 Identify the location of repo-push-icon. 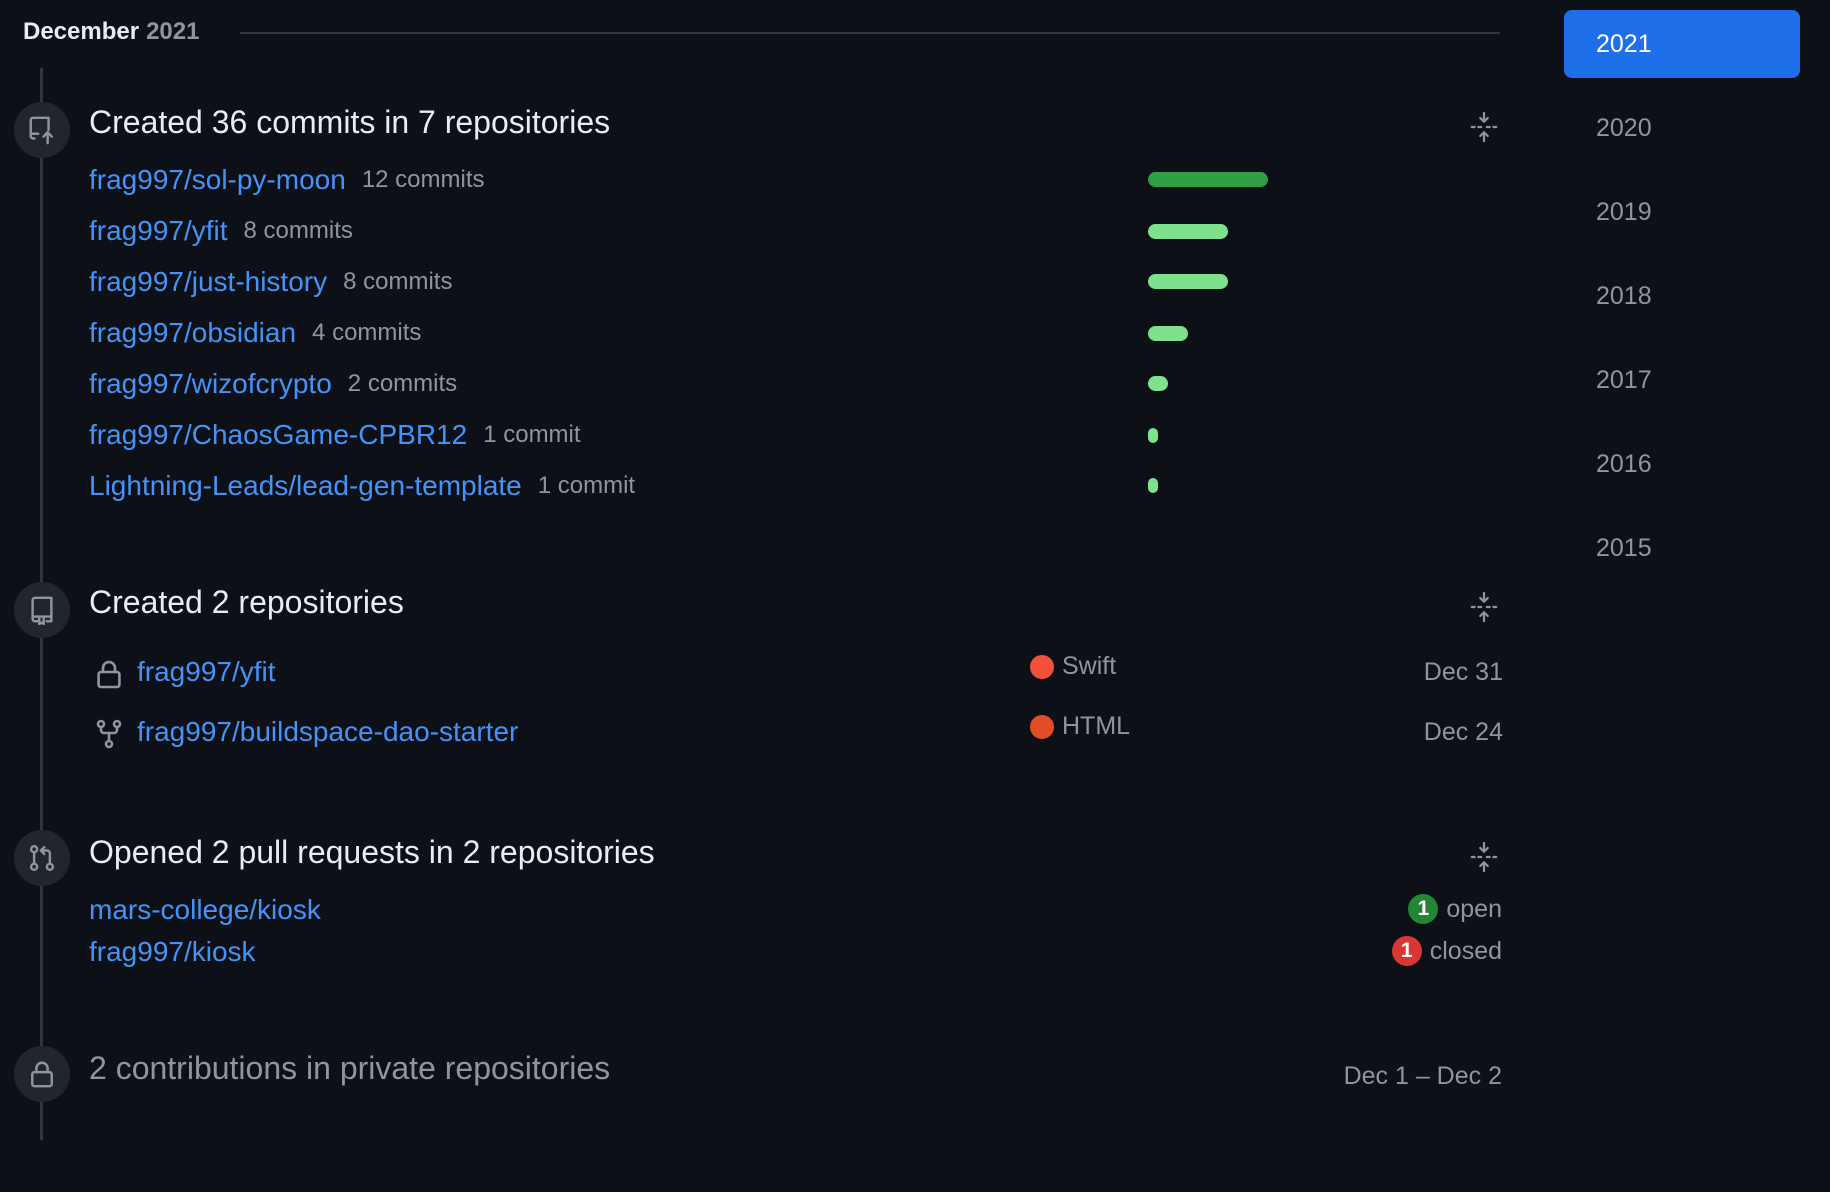
(42, 130).